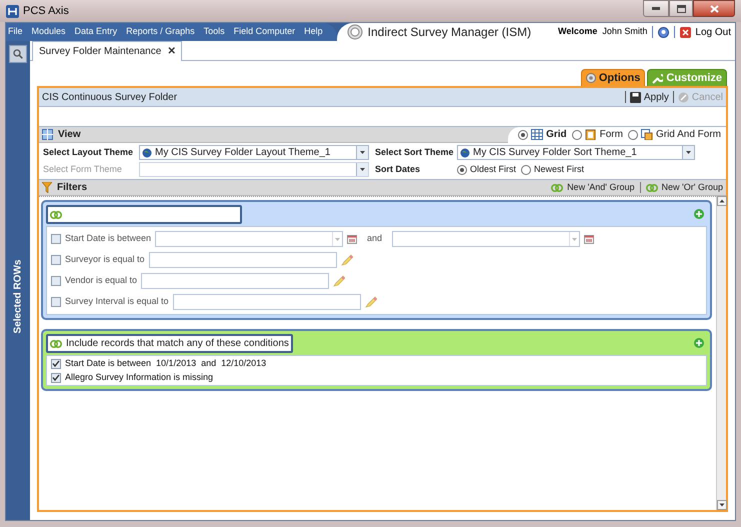  Describe the element at coordinates (100, 52) in the screenshot. I see `tab-label: Survey Folder Maintenance` at that location.